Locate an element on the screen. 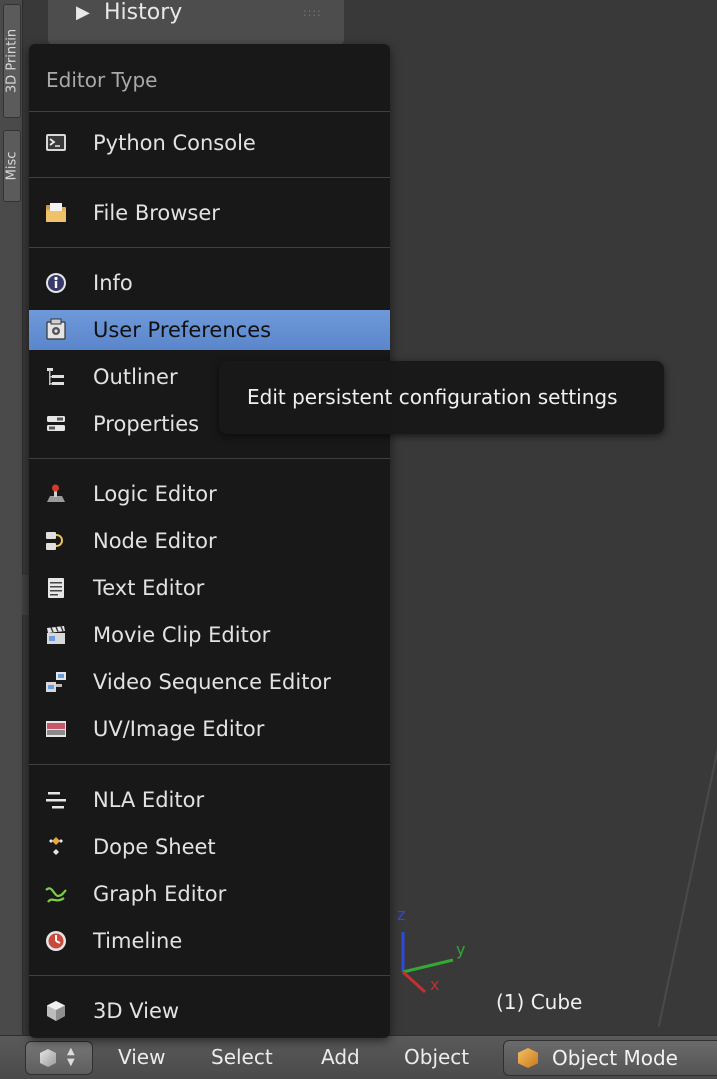 The image size is (717, 1079). editor-type-button: ▲ ▼ is located at coordinates (59, 1058).